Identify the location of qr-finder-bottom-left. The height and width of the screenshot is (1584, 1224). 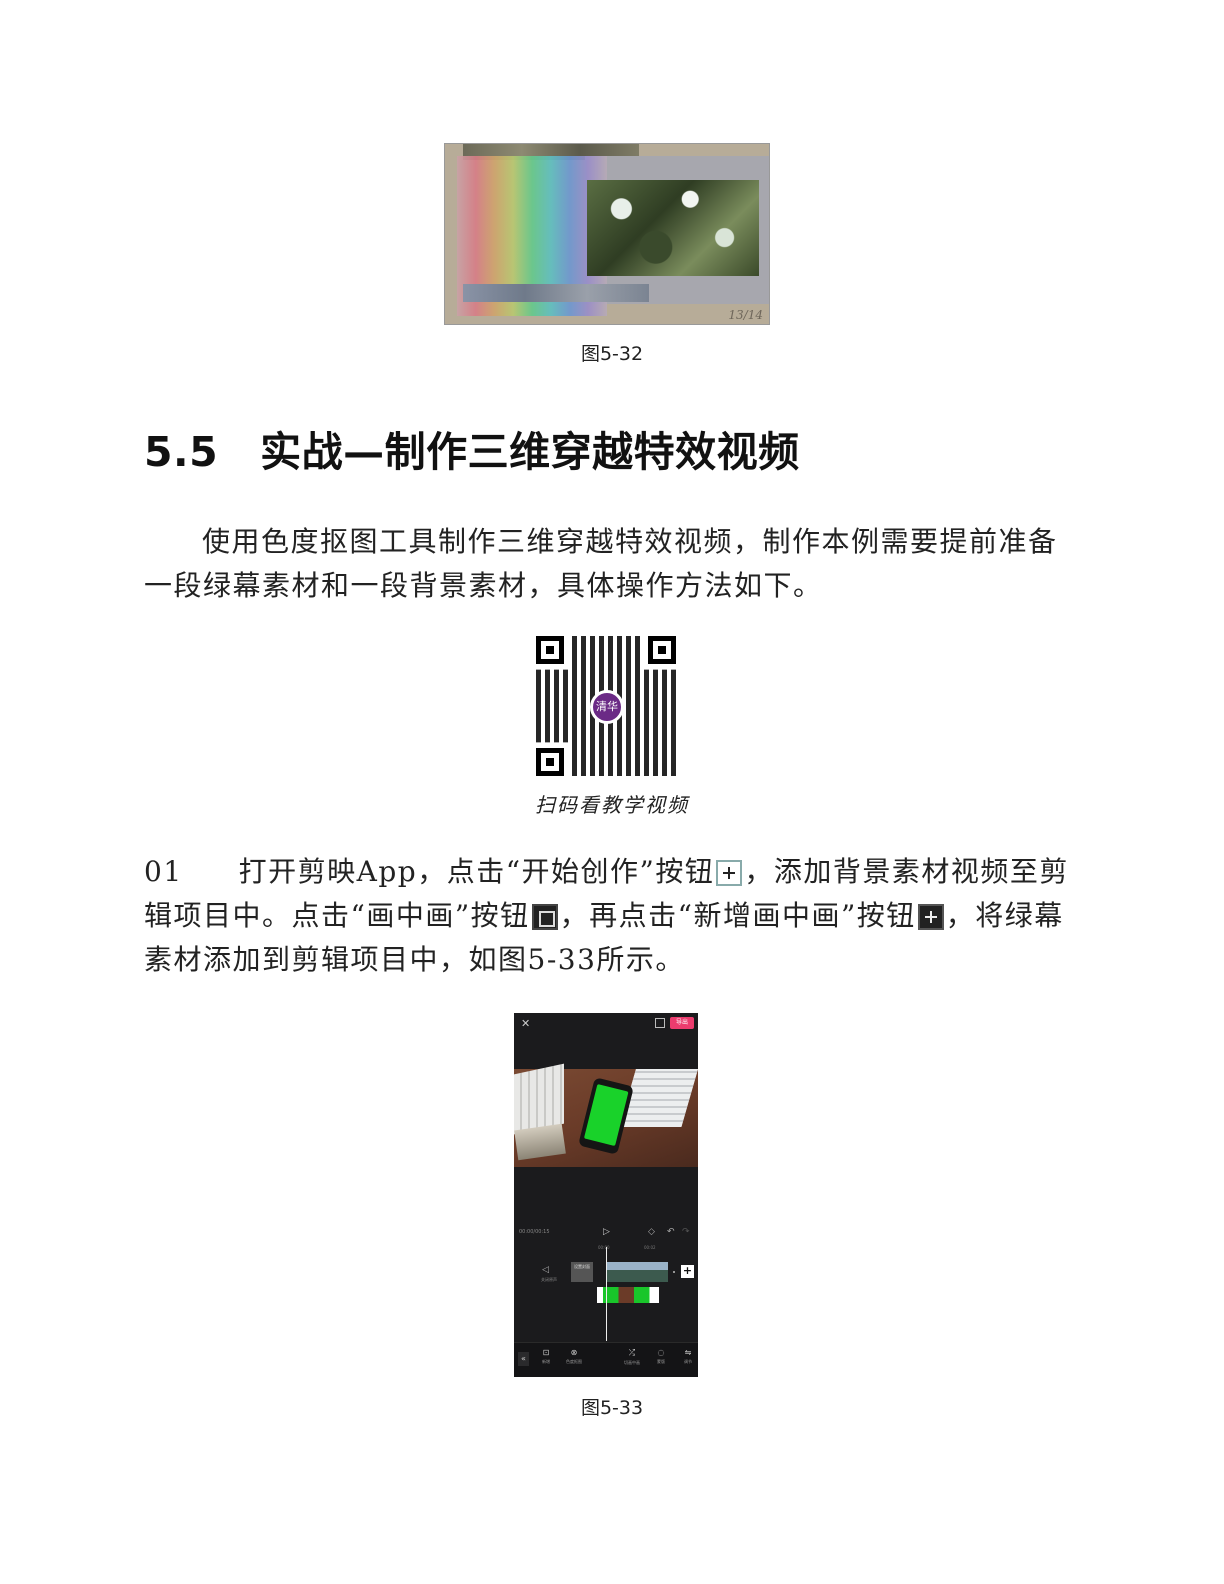
(550, 762).